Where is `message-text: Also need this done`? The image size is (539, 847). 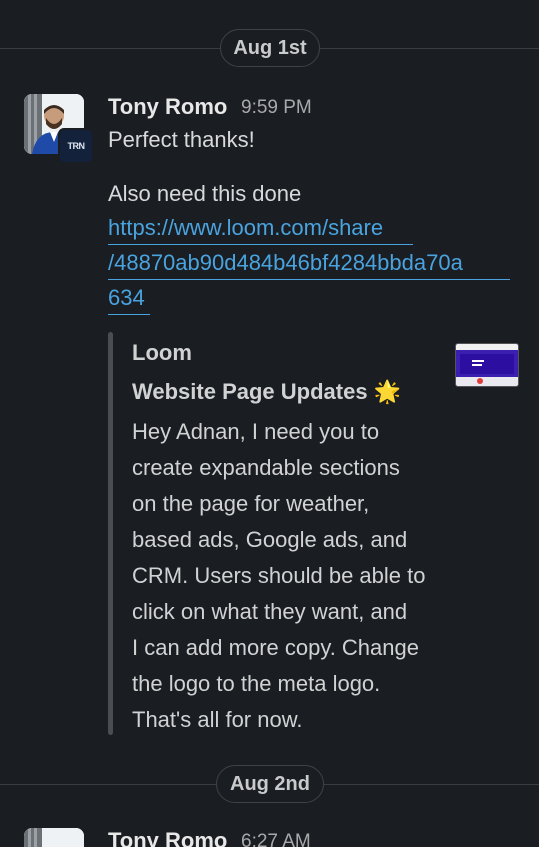
message-text: Also need this done is located at coordinates (205, 193).